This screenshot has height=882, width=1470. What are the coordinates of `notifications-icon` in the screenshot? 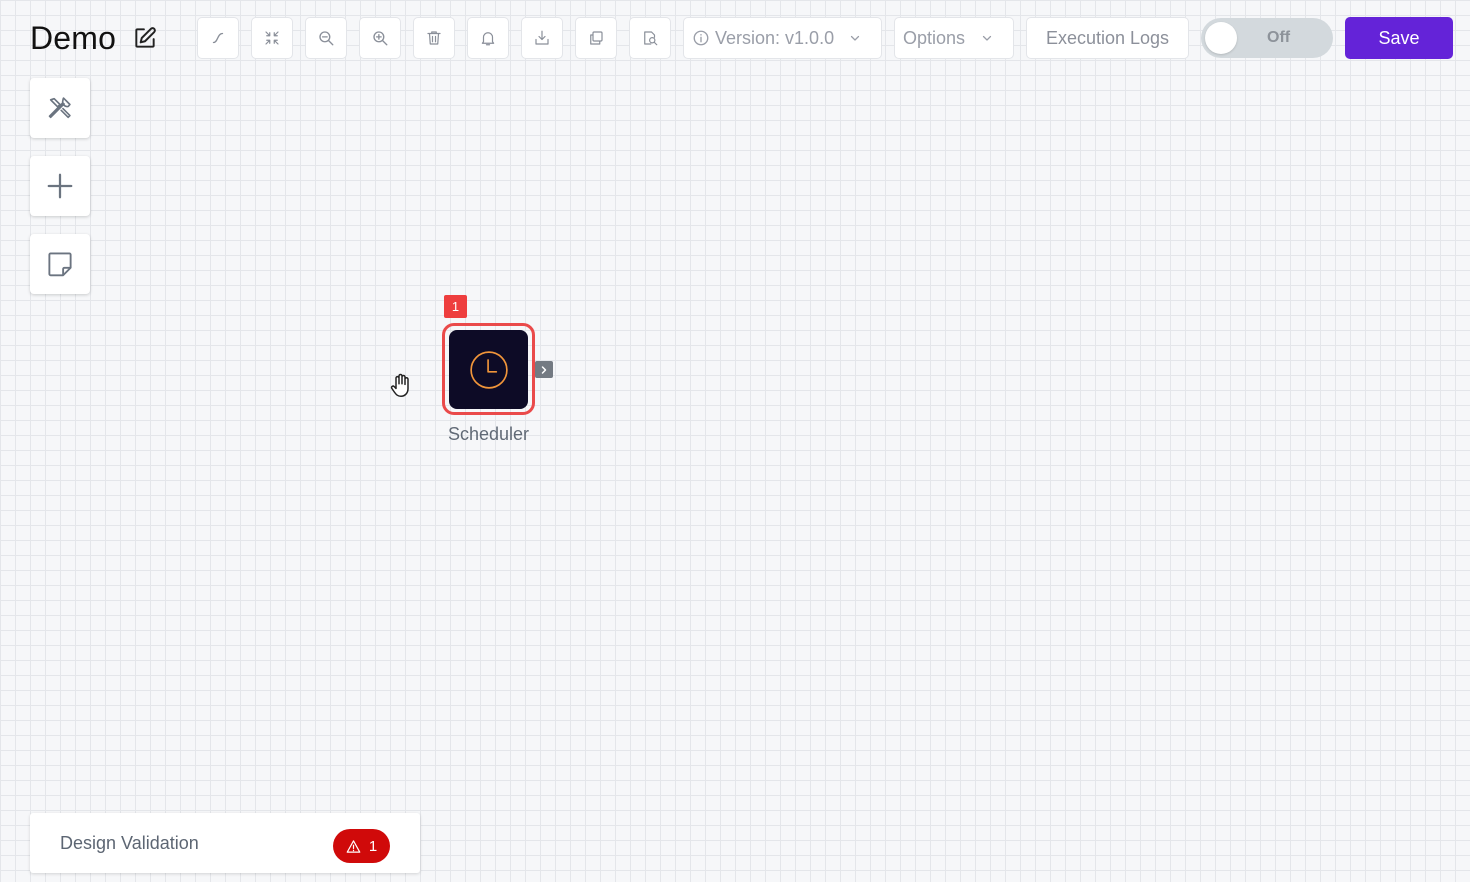 It's located at (488, 39).